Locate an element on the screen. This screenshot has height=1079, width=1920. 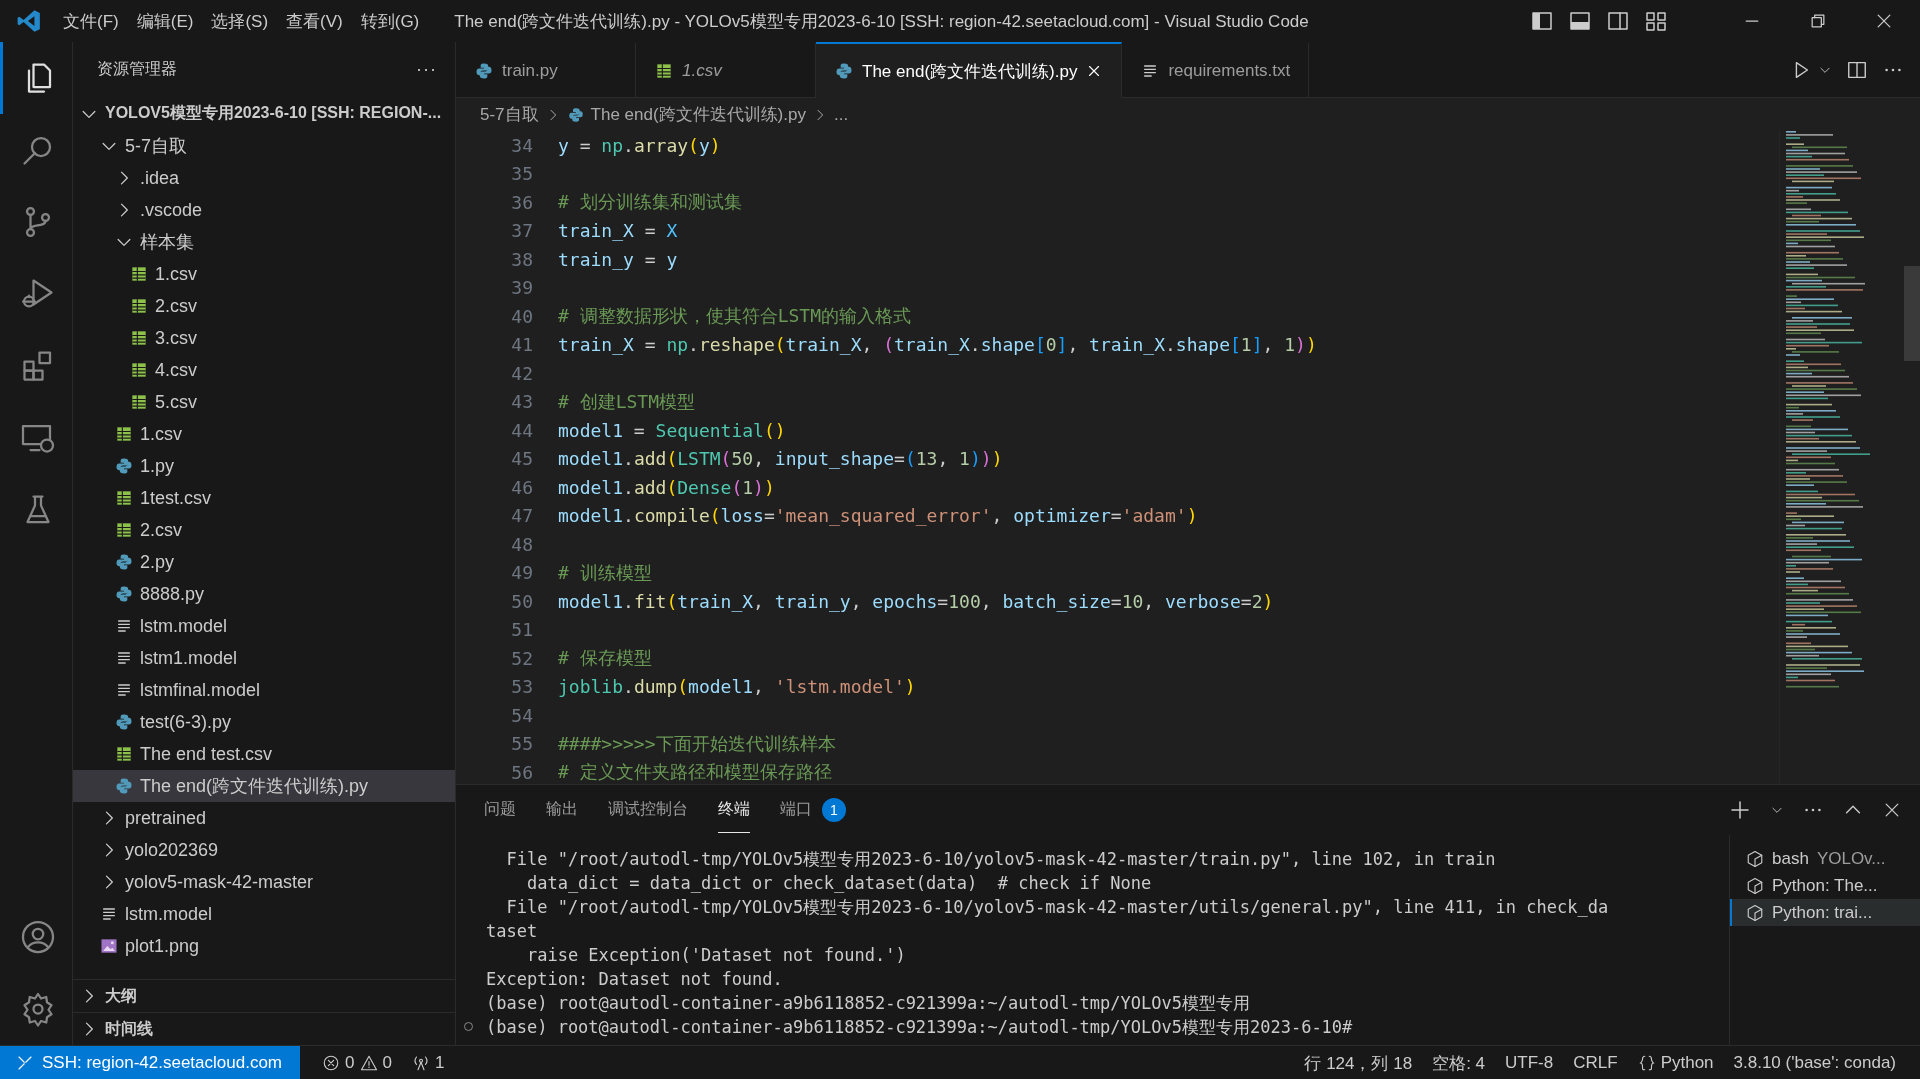
file-item: lstm1.model is located at coordinates (264, 658).